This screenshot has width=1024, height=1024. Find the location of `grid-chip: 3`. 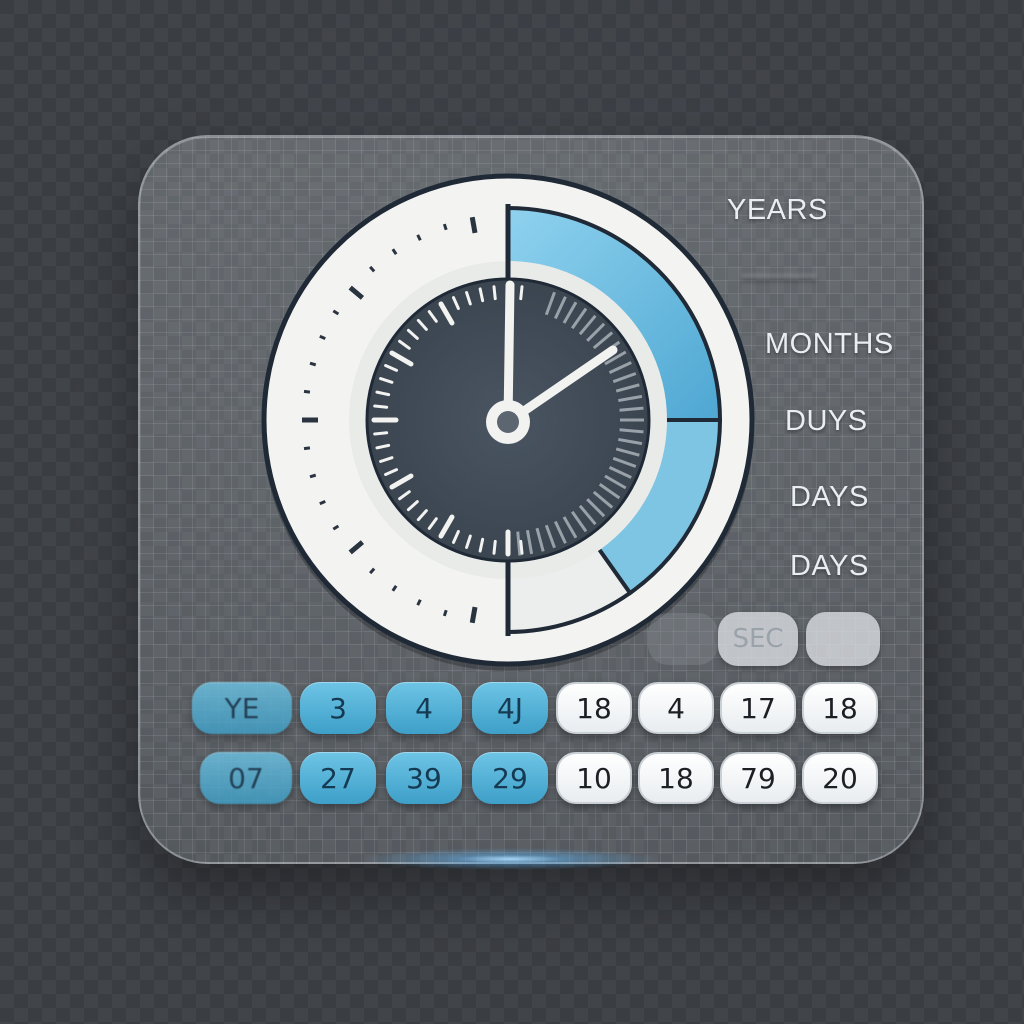

grid-chip: 3 is located at coordinates (338, 708).